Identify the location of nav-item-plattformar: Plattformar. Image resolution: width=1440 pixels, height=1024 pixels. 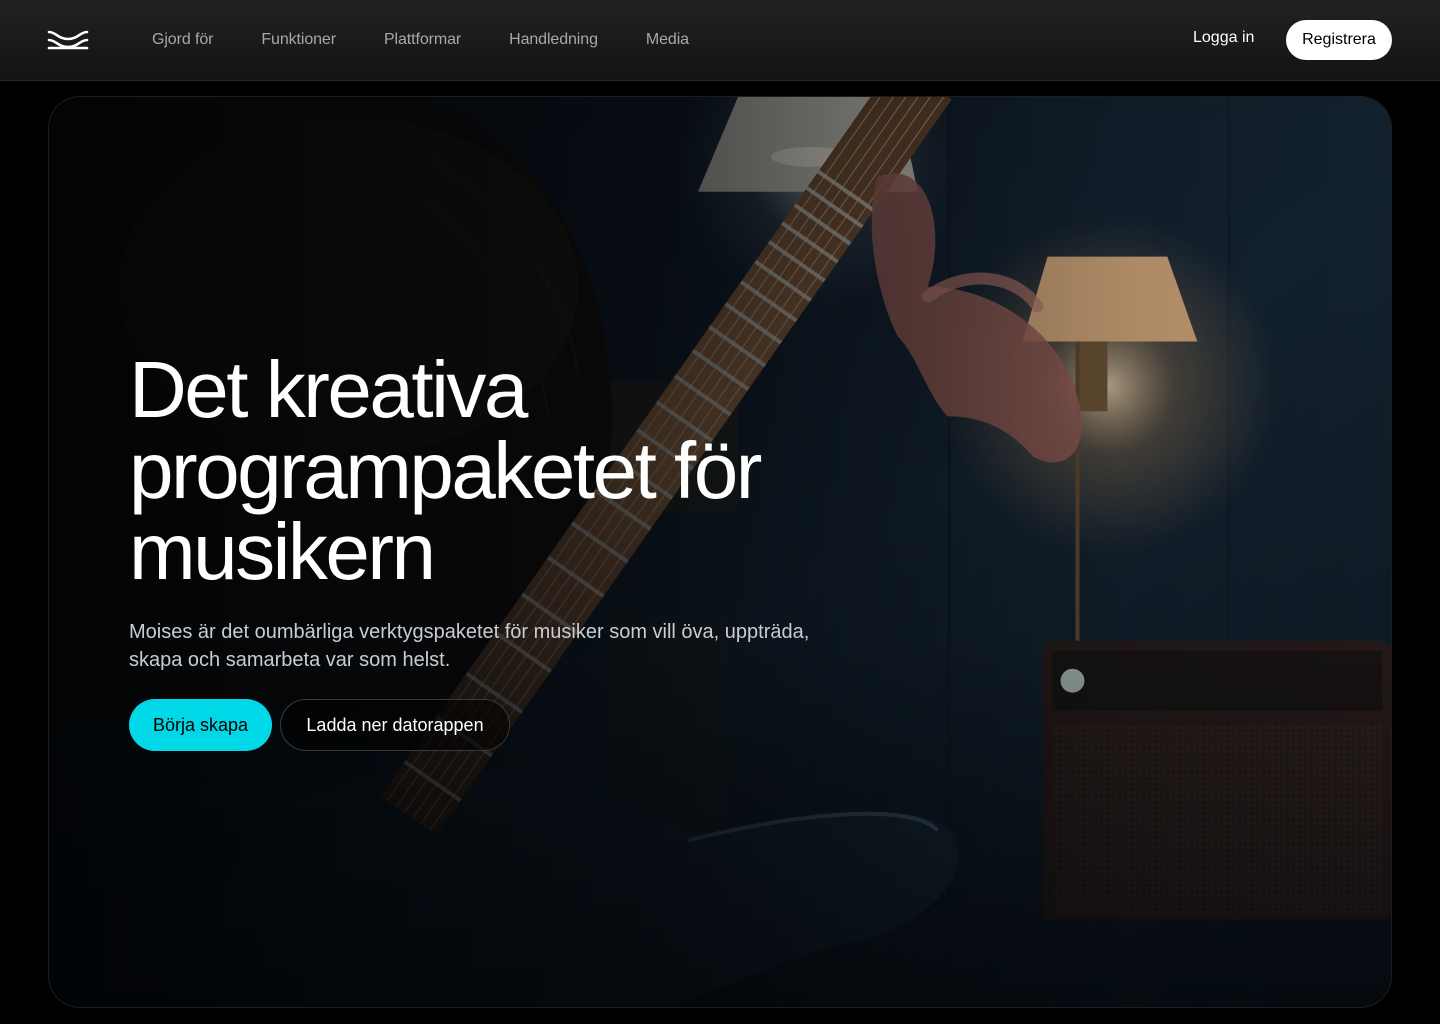
(422, 40).